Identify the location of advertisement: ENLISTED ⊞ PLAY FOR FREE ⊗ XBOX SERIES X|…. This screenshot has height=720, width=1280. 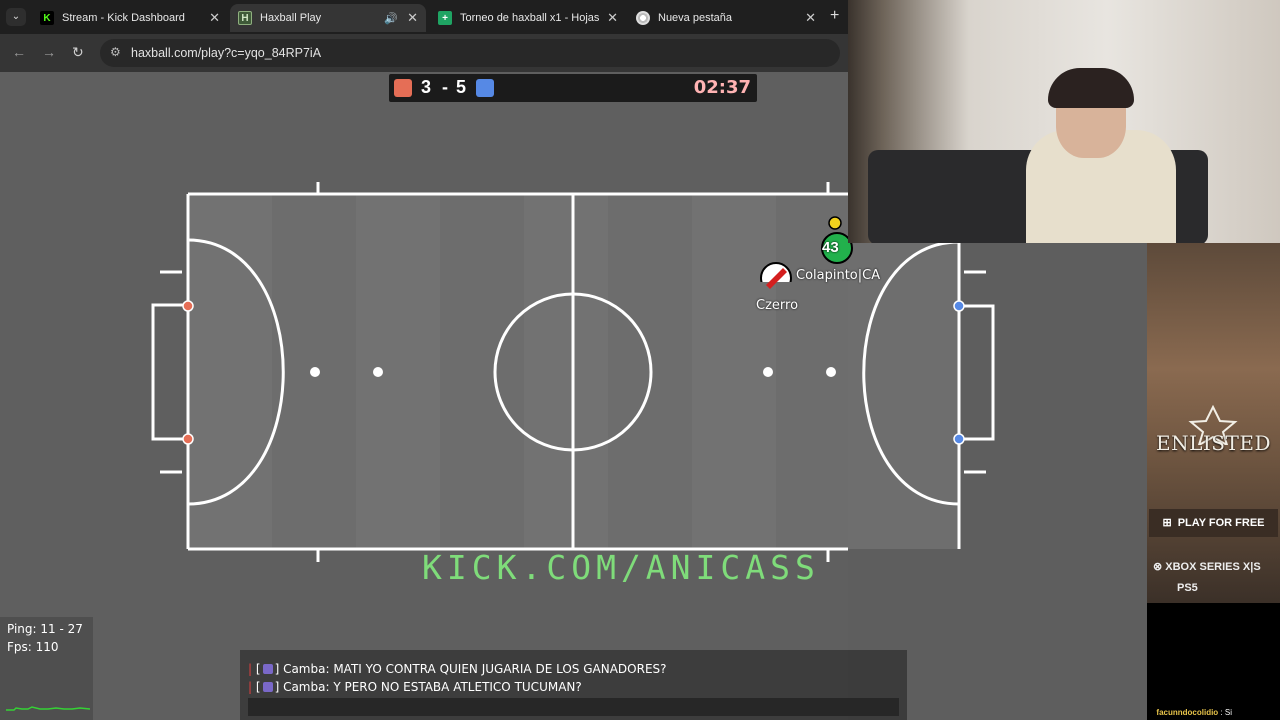
(1213, 423).